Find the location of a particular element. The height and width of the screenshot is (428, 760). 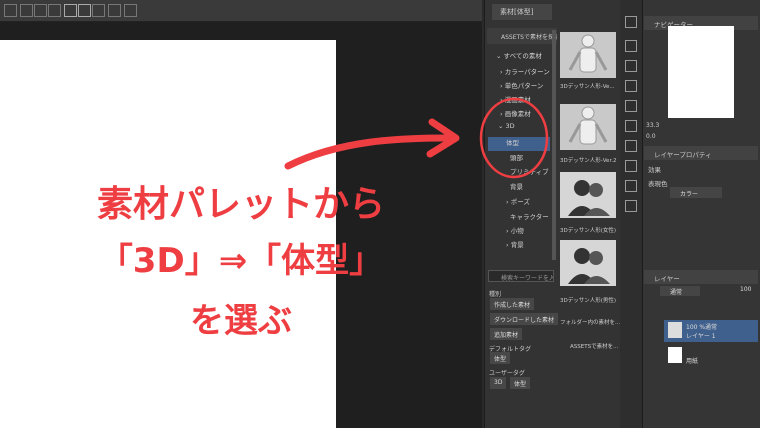

tag-created: 作成した素材 is located at coordinates (512, 304).